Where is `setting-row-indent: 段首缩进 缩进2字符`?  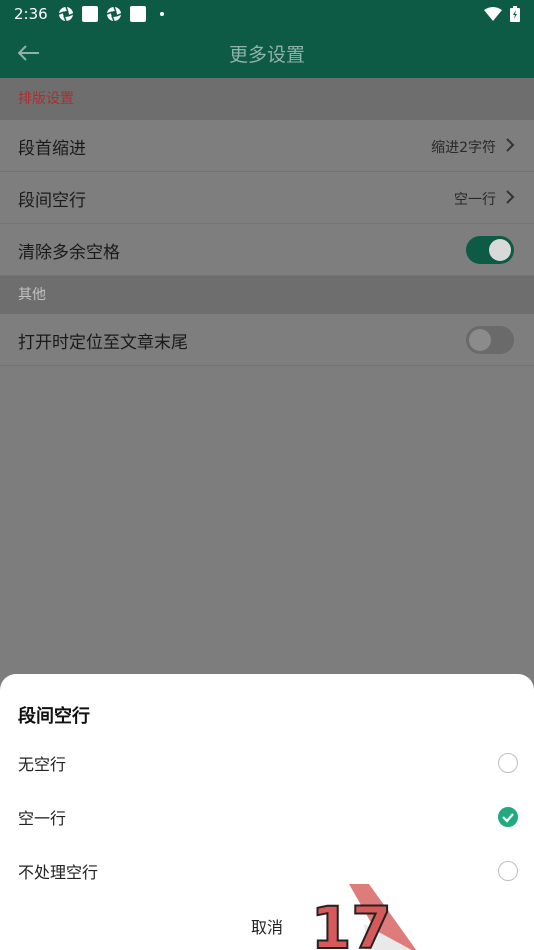
setting-row-indent: 段首缩进 缩进2字符 is located at coordinates (267, 146).